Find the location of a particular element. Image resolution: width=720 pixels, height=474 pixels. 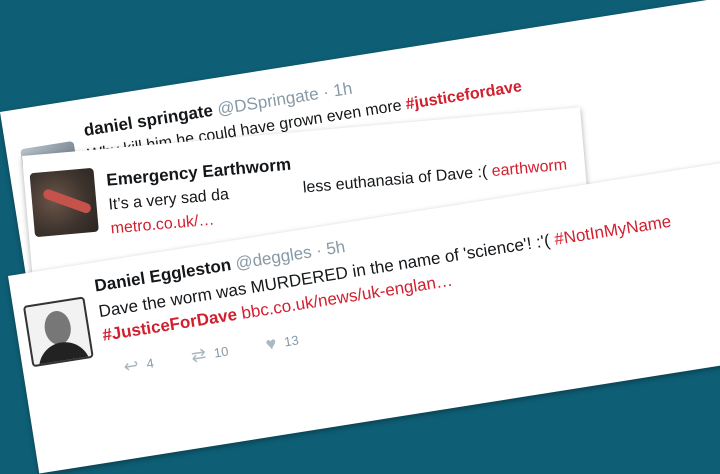

hashtag-link: earthworm is located at coordinates (529, 169).